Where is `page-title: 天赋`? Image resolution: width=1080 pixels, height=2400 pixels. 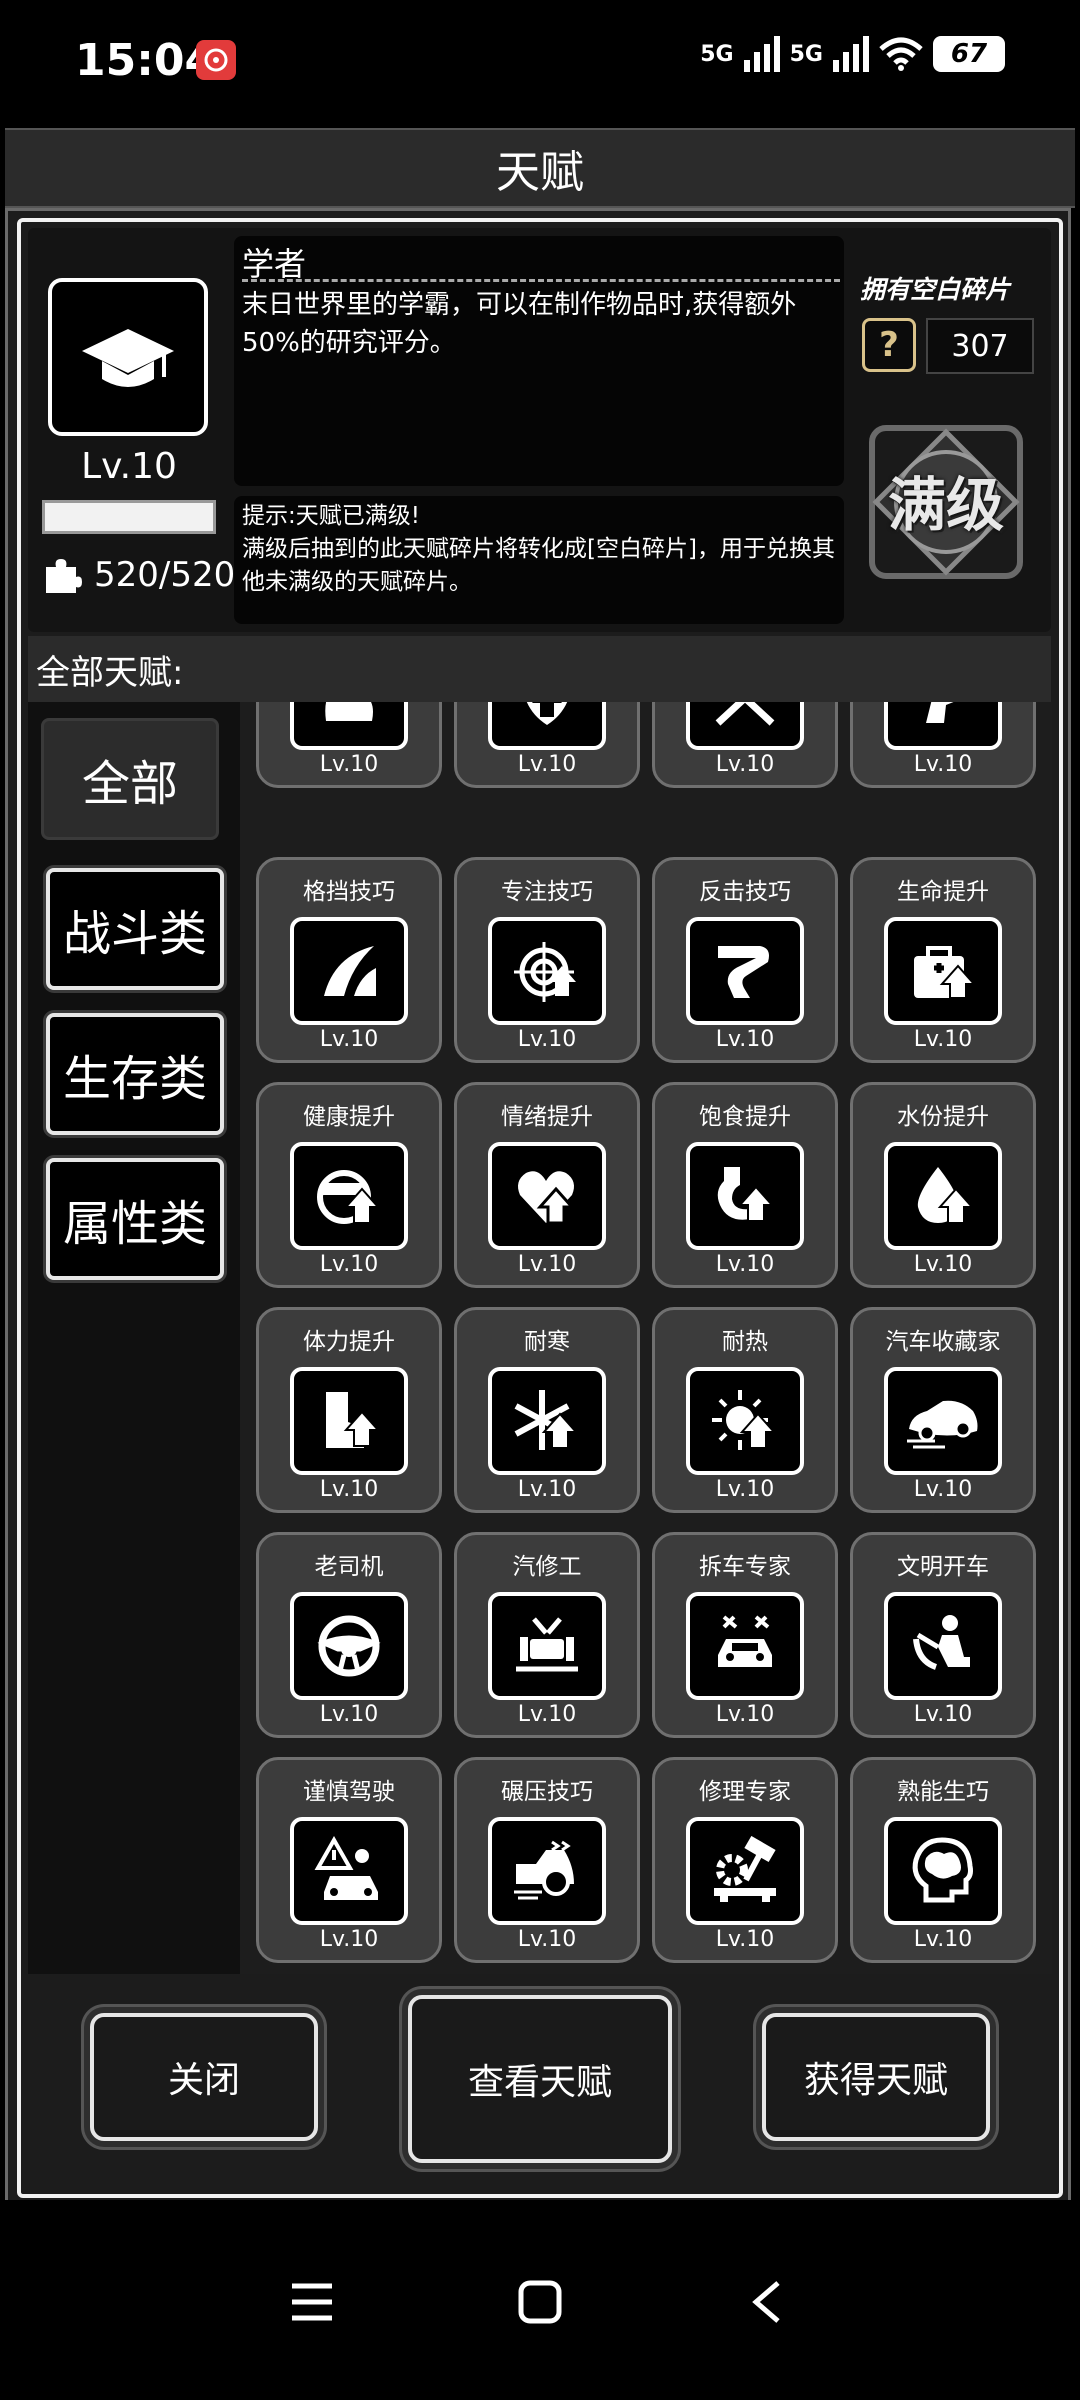
page-title: 天赋 is located at coordinates (540, 168).